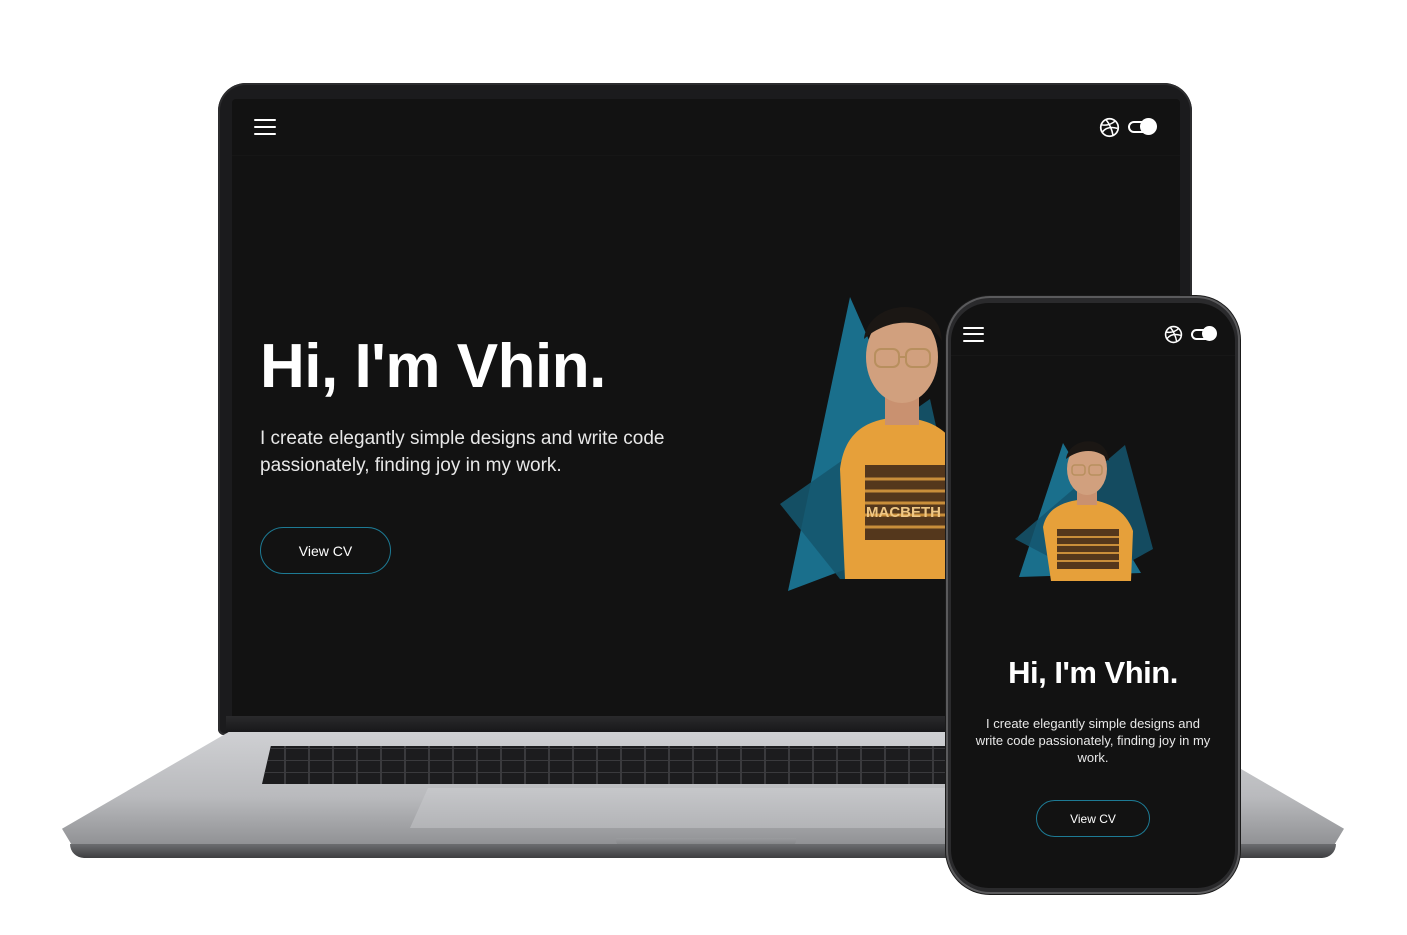 The width and height of the screenshot is (1407, 935). What do you see at coordinates (1093, 334) in the screenshot?
I see `phone-navbar` at bounding box center [1093, 334].